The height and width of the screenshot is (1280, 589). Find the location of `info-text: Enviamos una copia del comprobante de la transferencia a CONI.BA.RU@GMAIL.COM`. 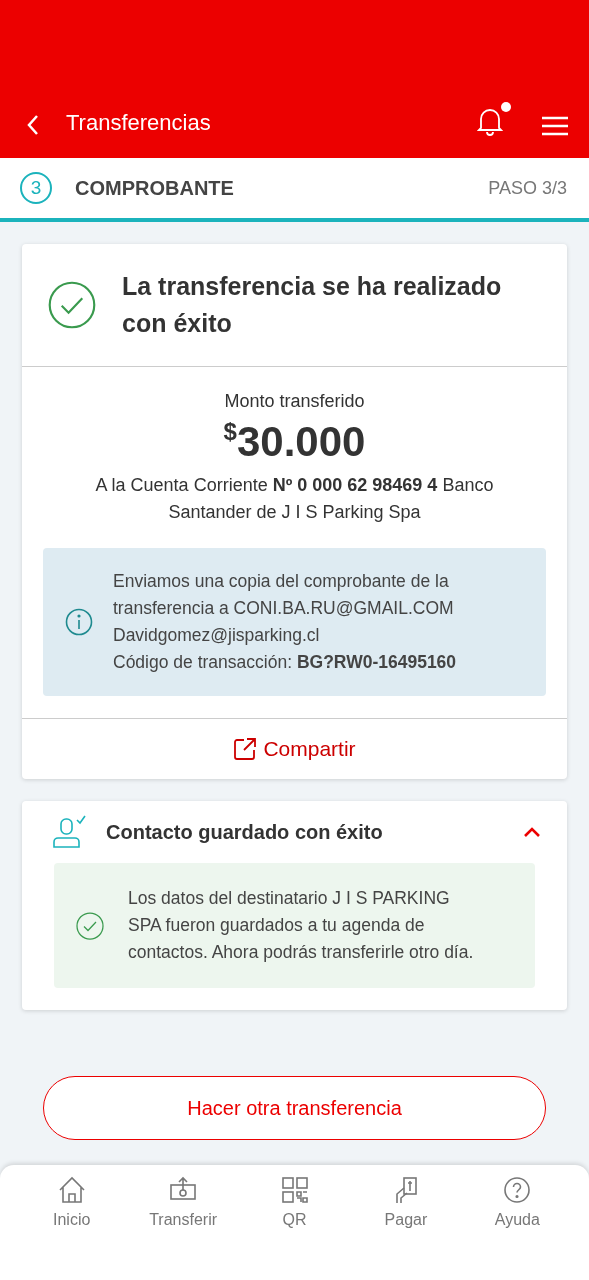

info-text: Enviamos una copia del comprobante de la transferencia a CONI.BA.RU@GMAIL.COM is located at coordinates (284, 595).